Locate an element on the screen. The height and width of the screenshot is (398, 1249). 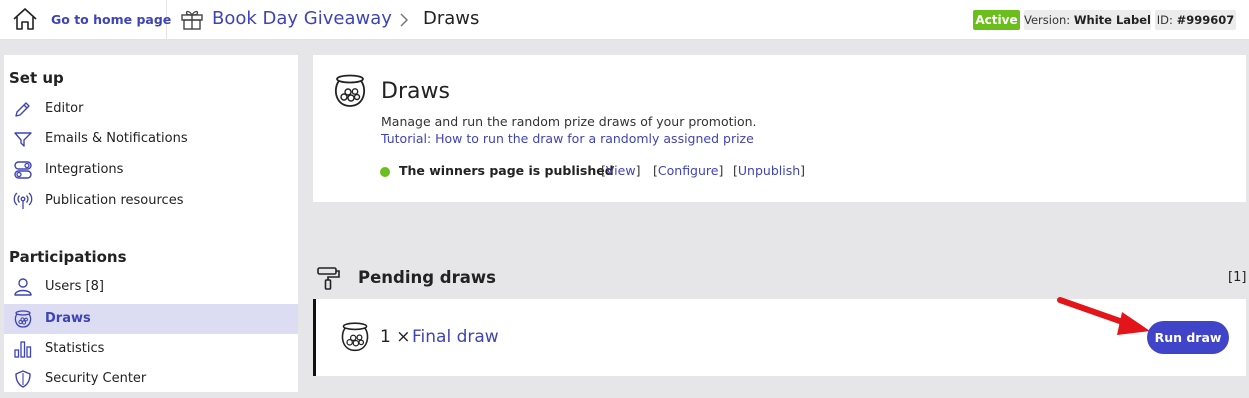
promotion-title-link: Book Day Giveaway is located at coordinates (302, 18).